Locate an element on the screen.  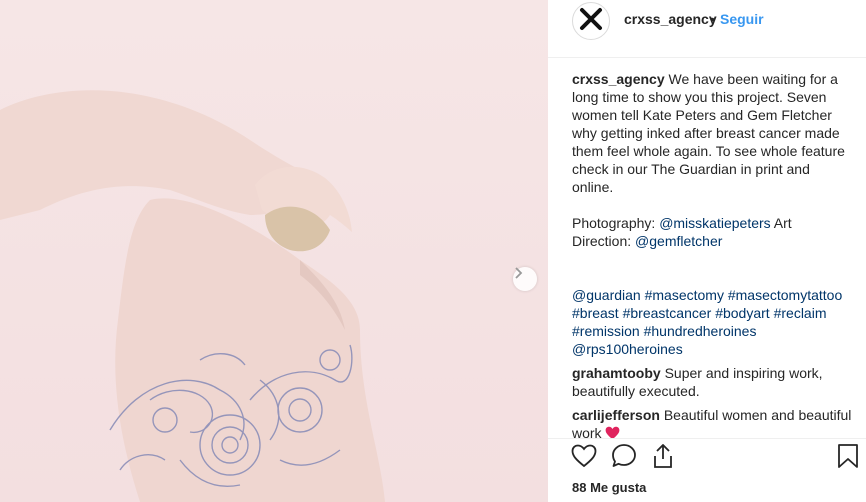
share-button is located at coordinates (663, 458).